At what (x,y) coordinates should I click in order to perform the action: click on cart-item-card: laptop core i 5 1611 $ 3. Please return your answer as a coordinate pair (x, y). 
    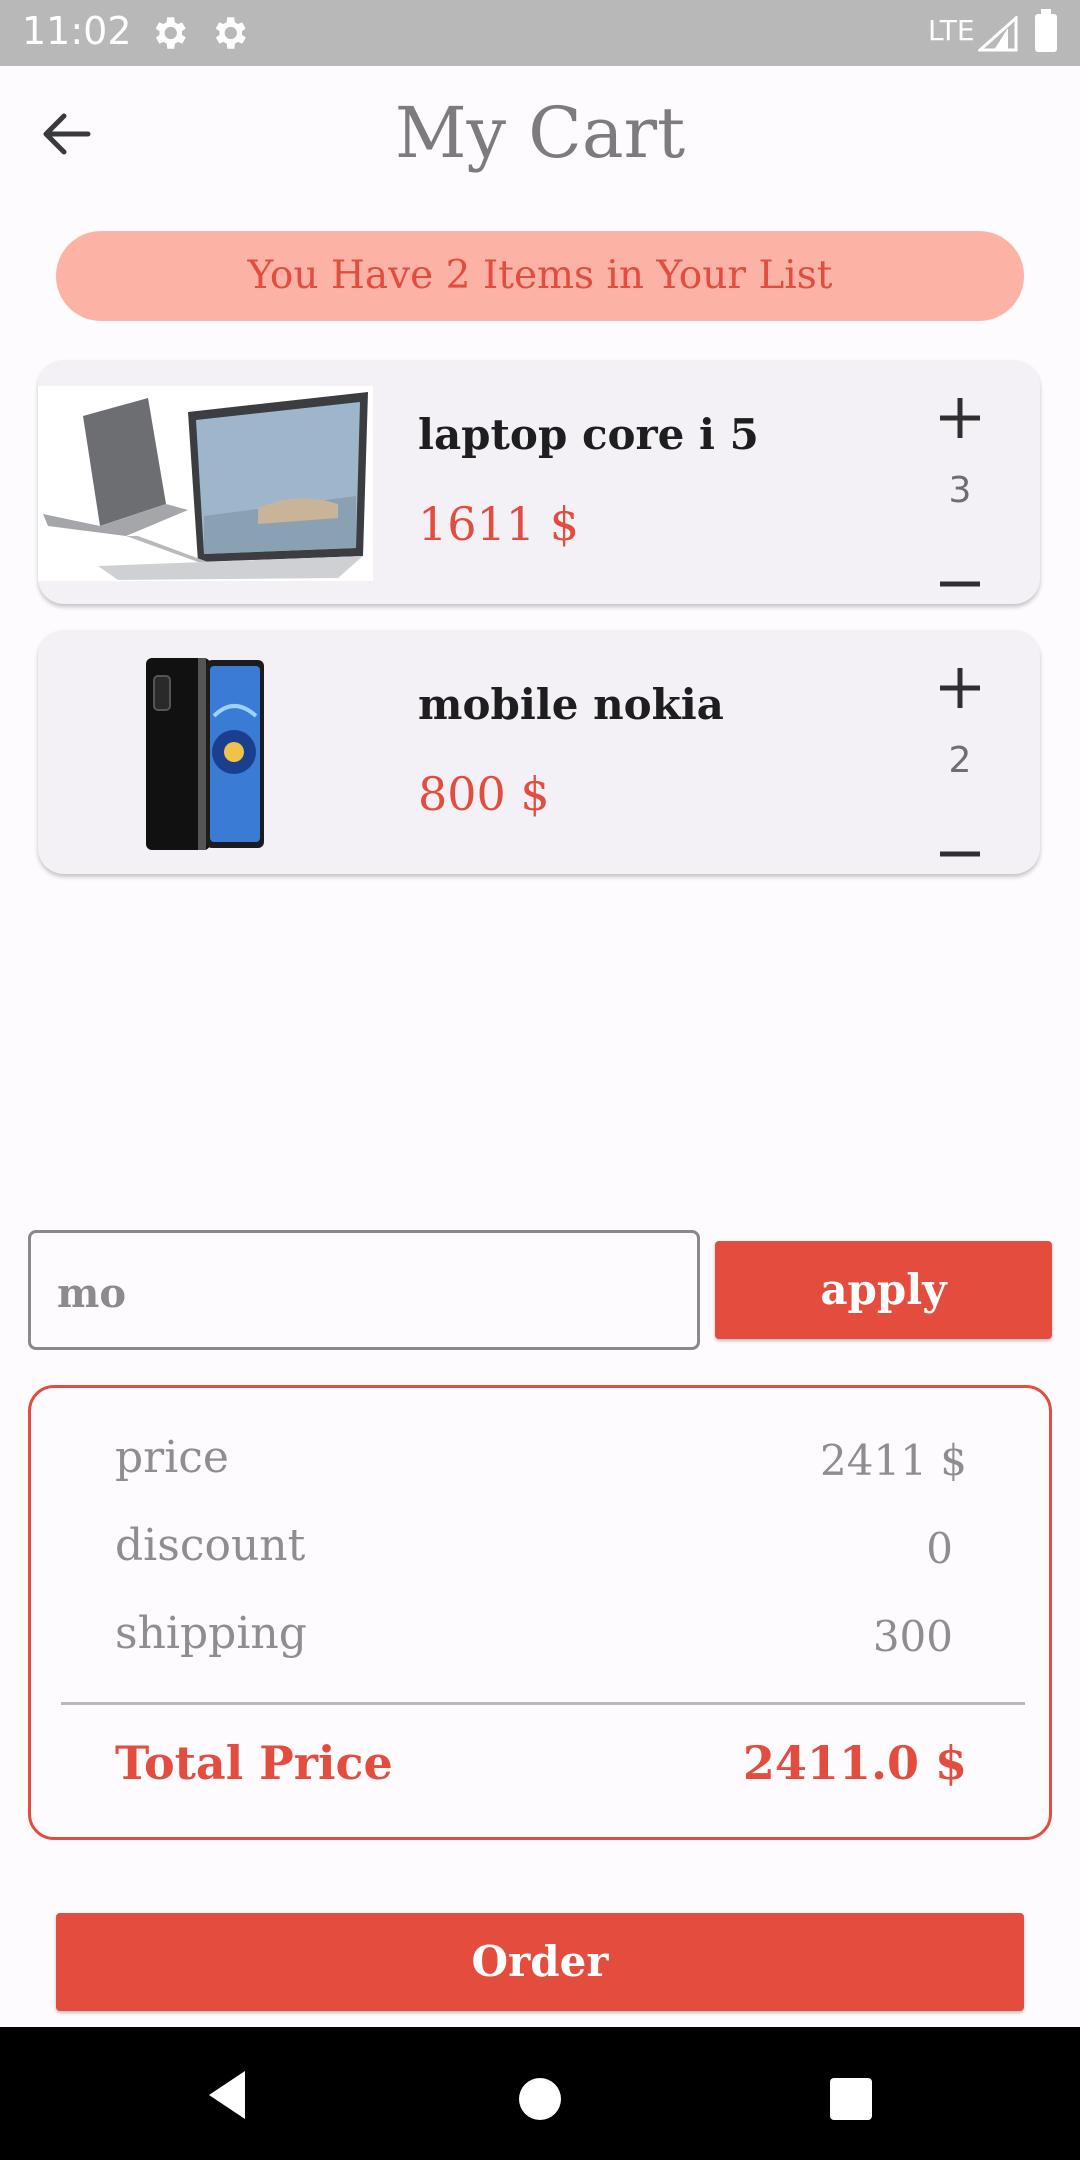
    Looking at the image, I should click on (539, 482).